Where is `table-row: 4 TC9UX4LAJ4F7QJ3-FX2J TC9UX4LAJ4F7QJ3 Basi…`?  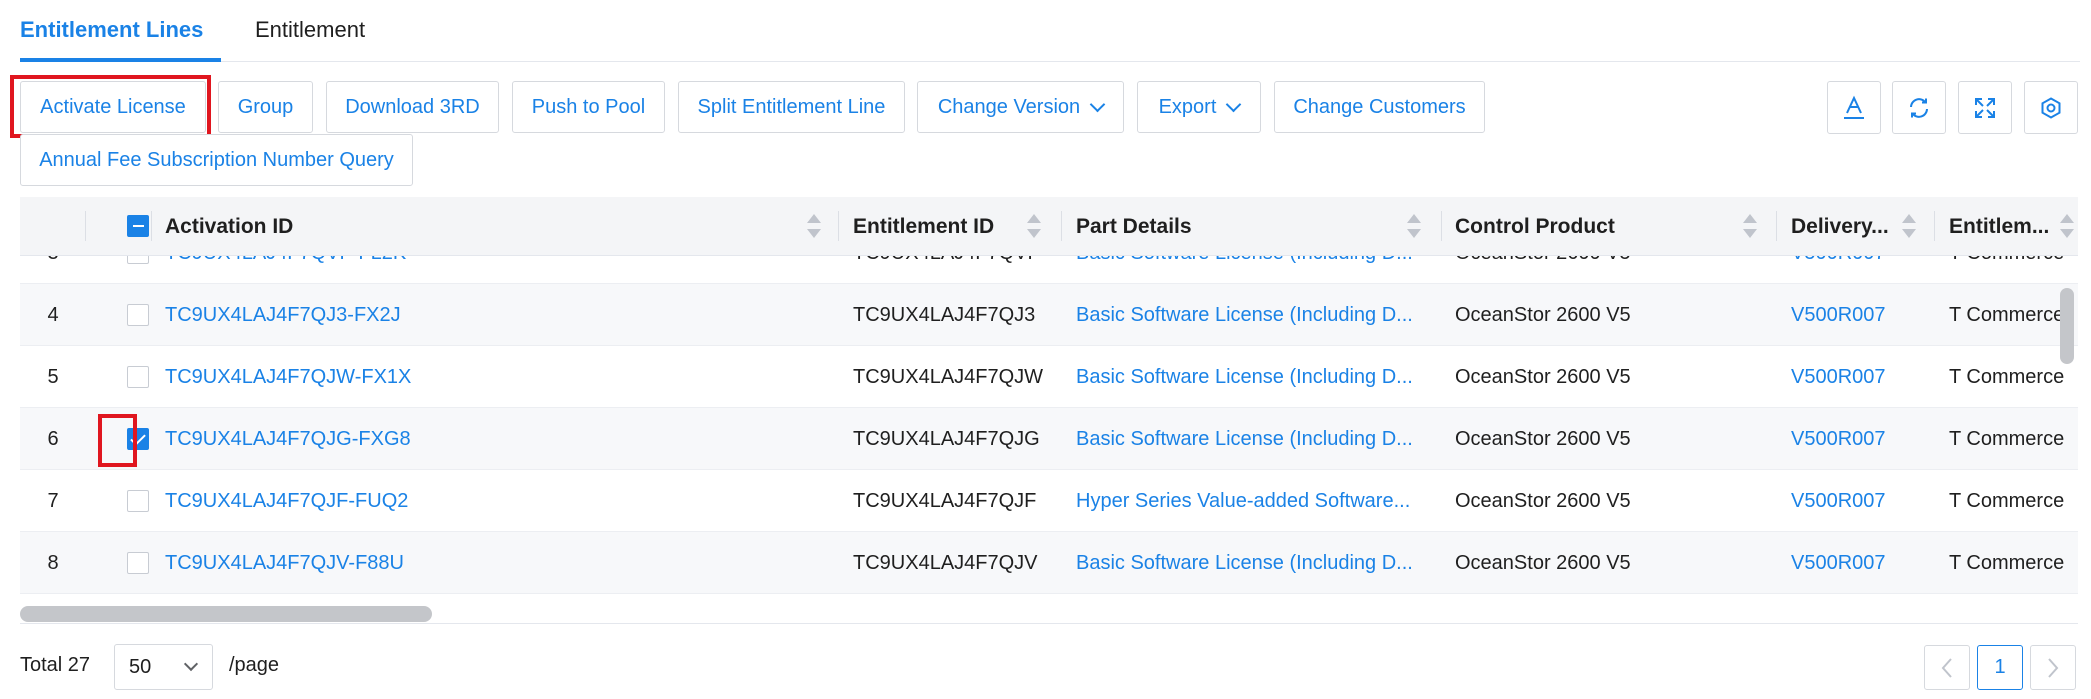 table-row: 4 TC9UX4LAJ4F7QJ3-FX2J TC9UX4LAJ4F7QJ3 Basi… is located at coordinates (1049, 315).